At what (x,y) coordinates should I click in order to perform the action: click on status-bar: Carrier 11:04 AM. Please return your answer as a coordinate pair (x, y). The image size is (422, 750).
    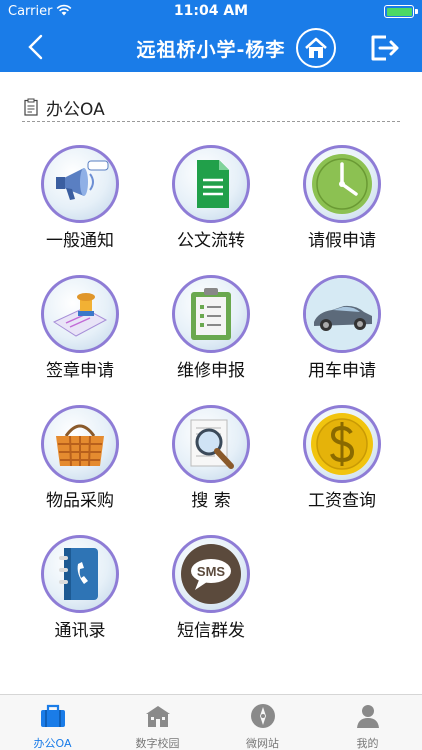
    Looking at the image, I should click on (211, 12).